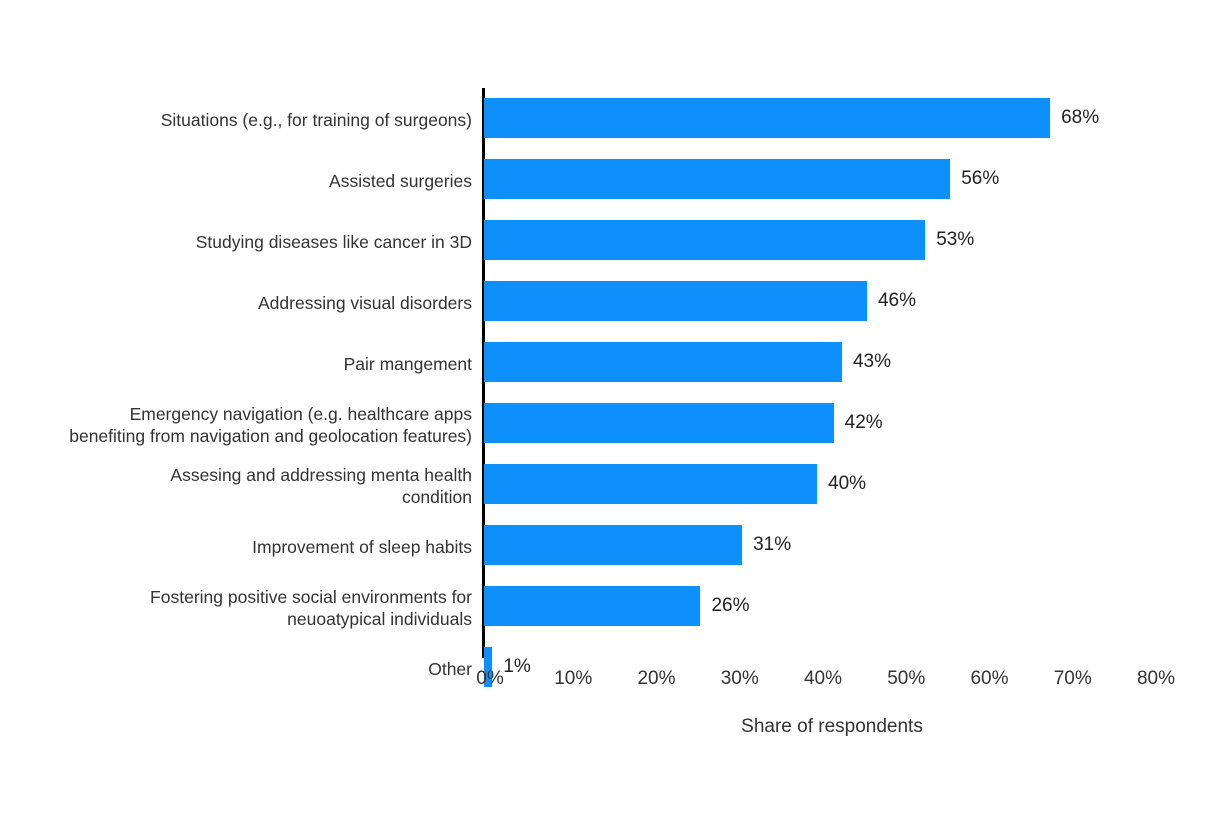  I want to click on bar-value-label: 26%, so click(730, 605).